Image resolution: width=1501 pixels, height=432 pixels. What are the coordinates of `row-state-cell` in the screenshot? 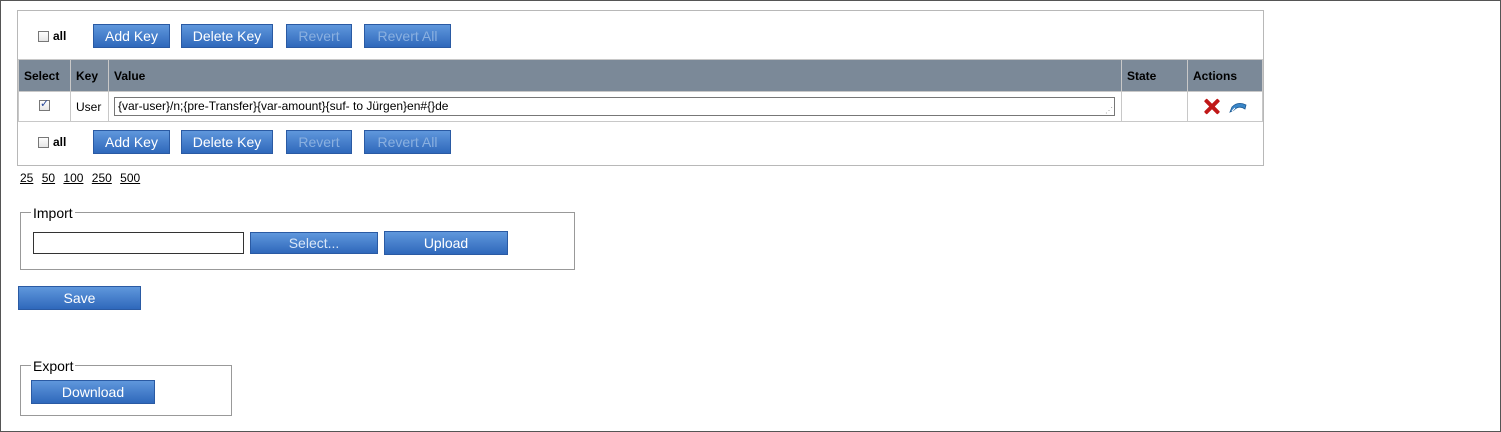 It's located at (1154, 106).